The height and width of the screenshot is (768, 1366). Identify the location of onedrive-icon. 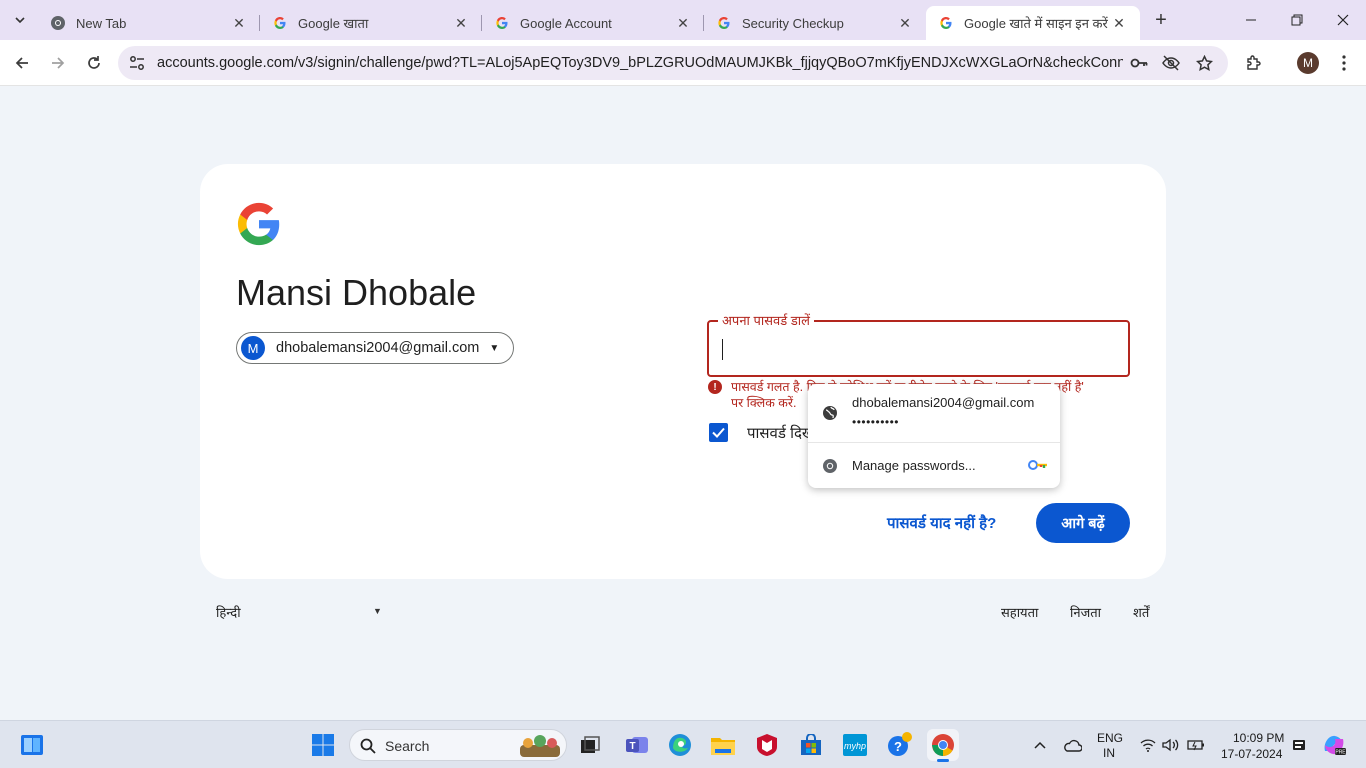
(1072, 745).